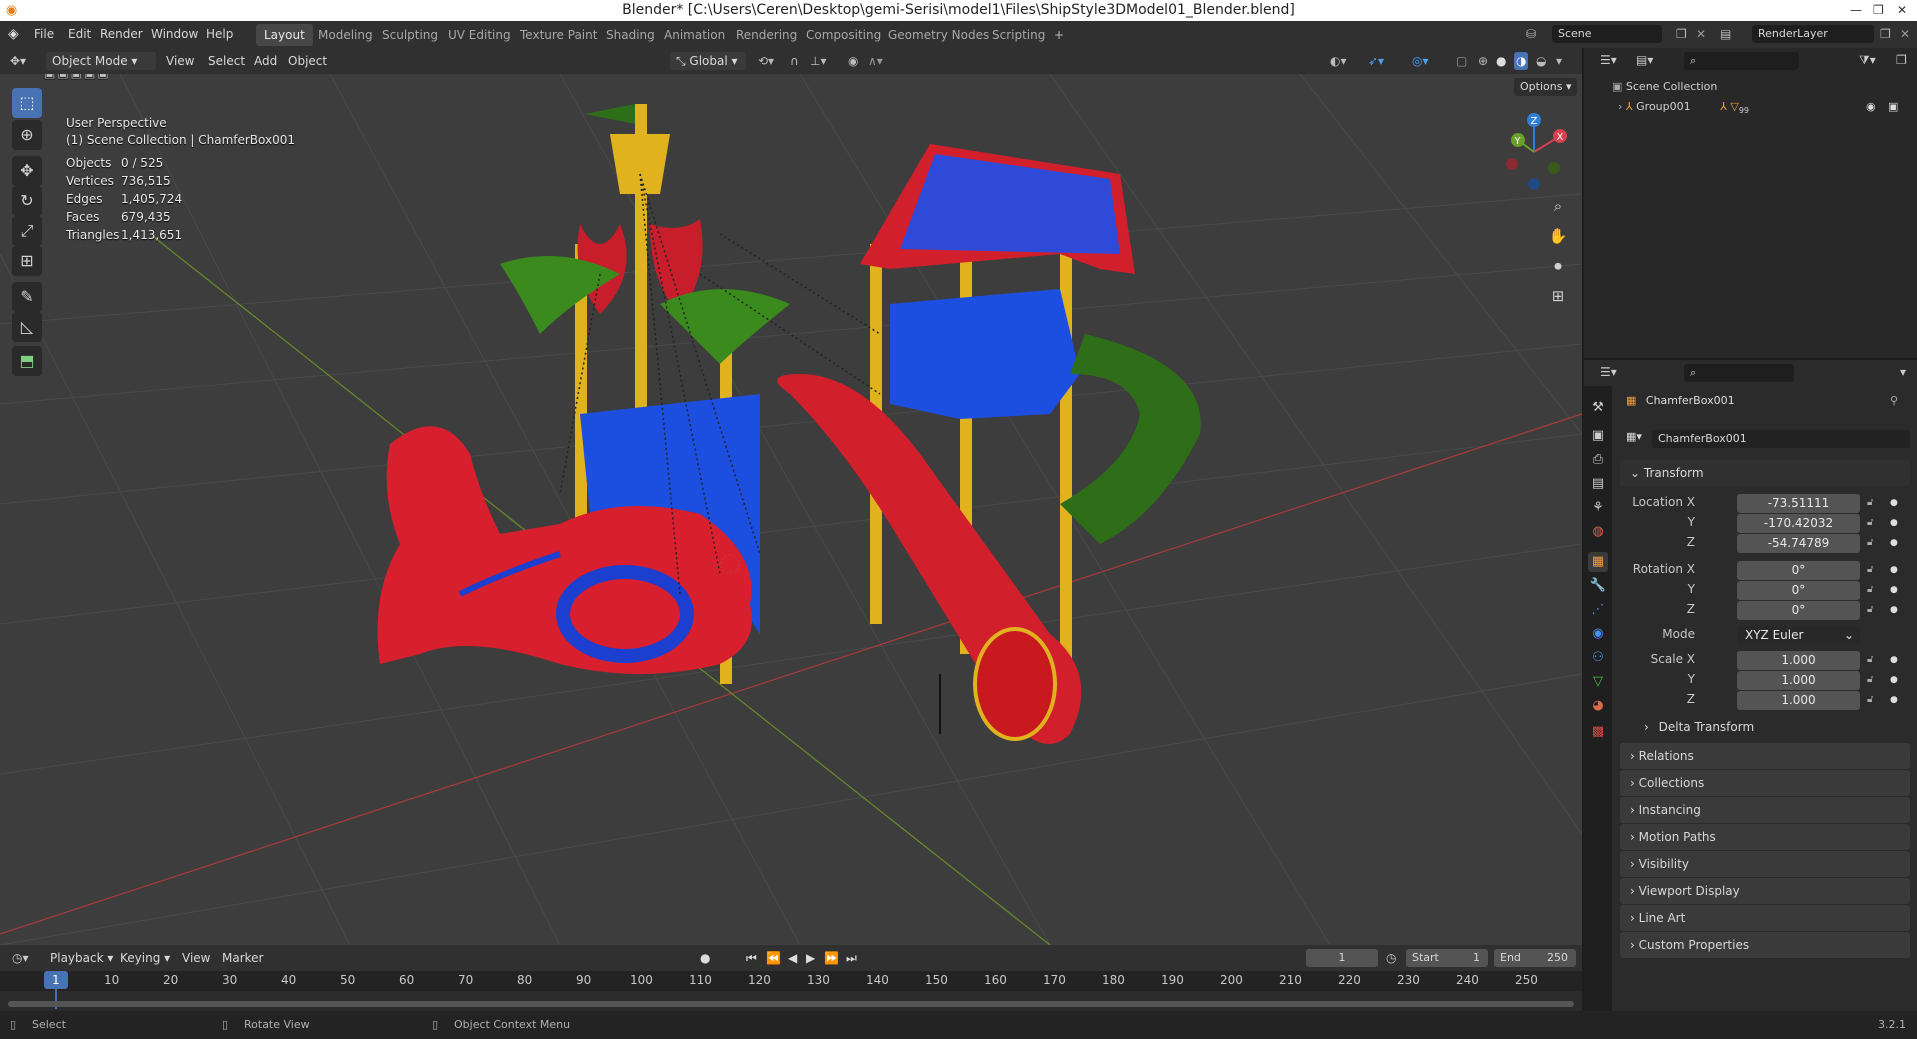  Describe the element at coordinates (1903, 372) in the screenshot. I see `properties-options-icon: ▾` at that location.